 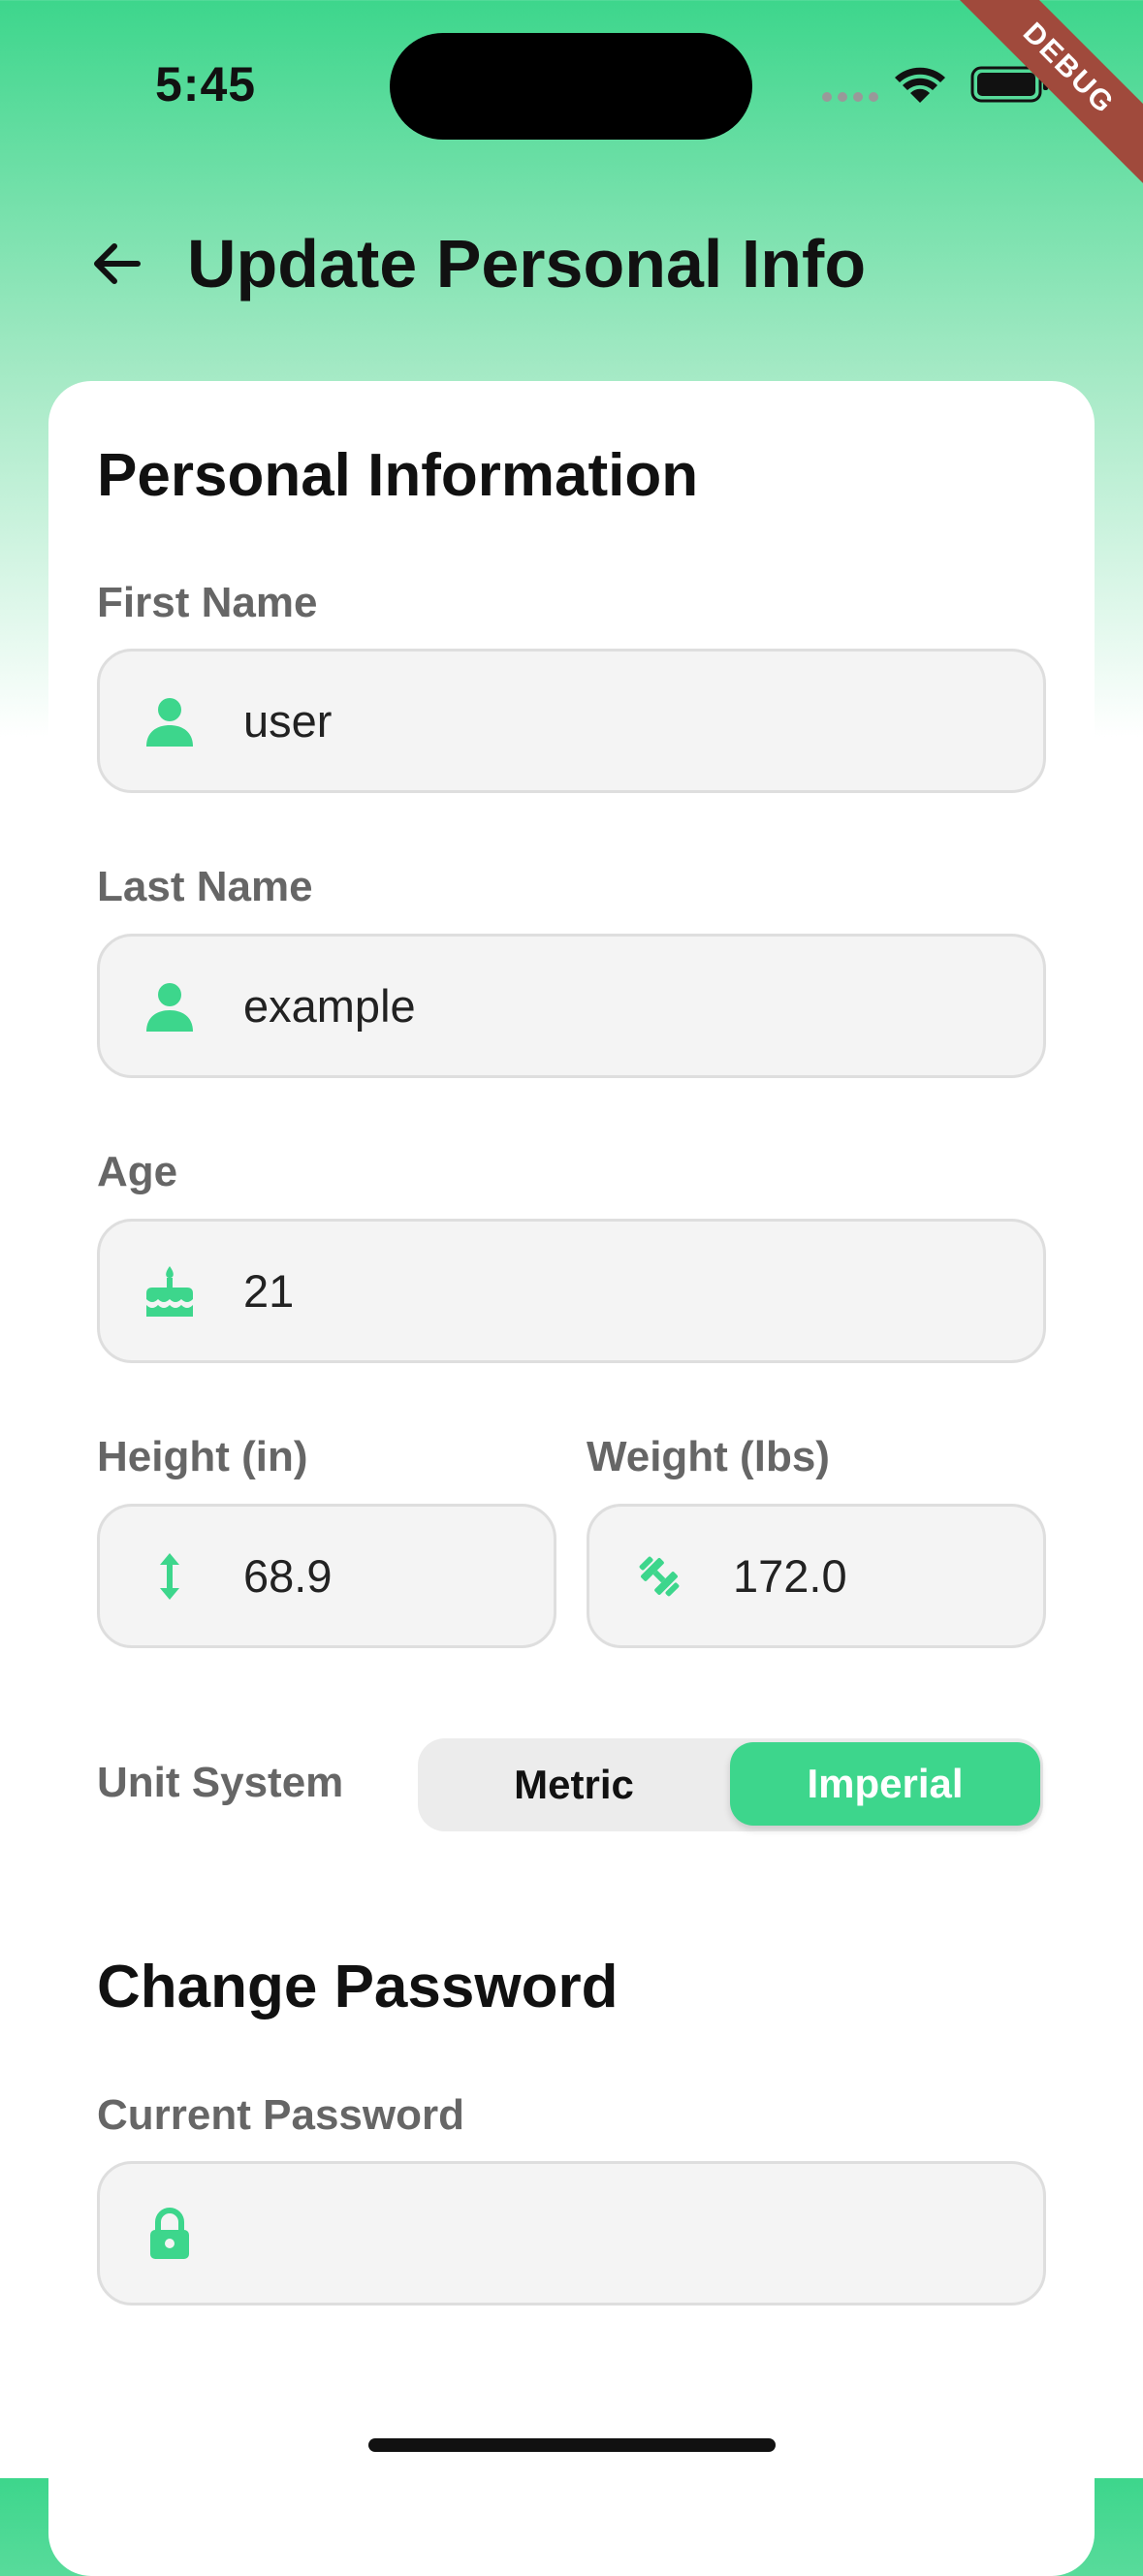 I want to click on height-field: 68.9, so click(x=326, y=1576).